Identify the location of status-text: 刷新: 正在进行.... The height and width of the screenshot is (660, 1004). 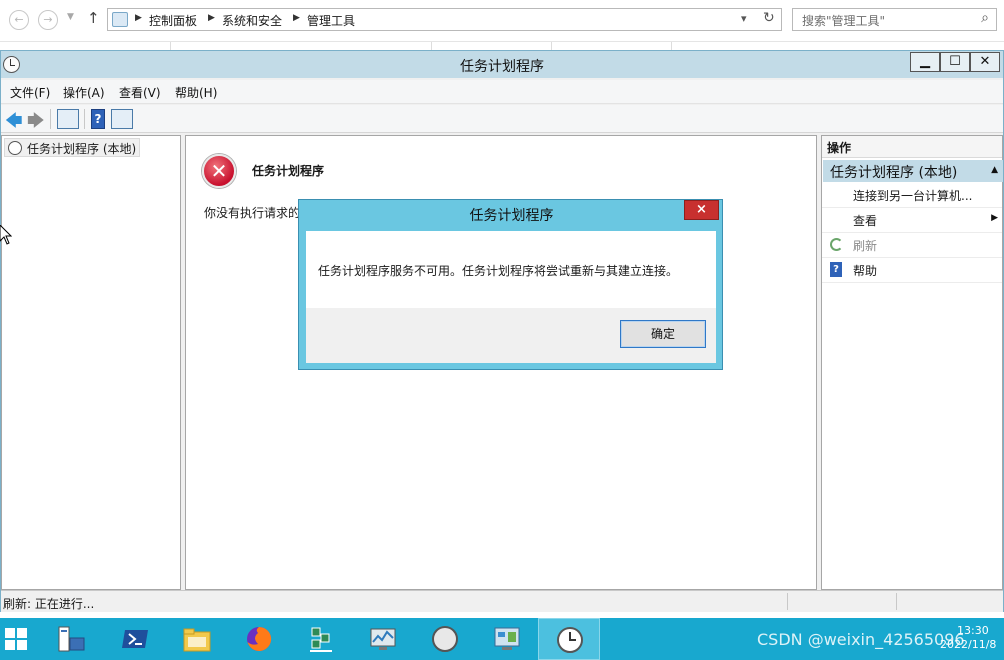
(49, 604).